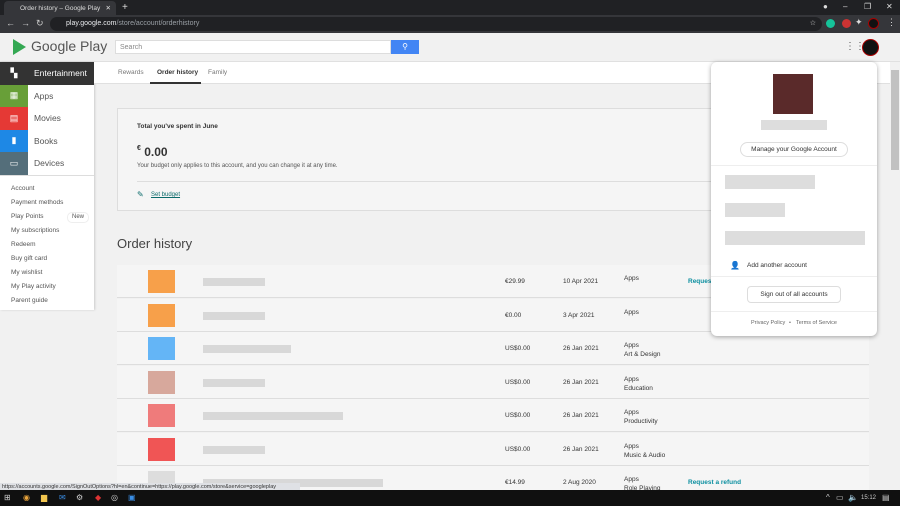  Describe the element at coordinates (132, 497) in the screenshot. I see `outlook-icon: ▣` at that location.